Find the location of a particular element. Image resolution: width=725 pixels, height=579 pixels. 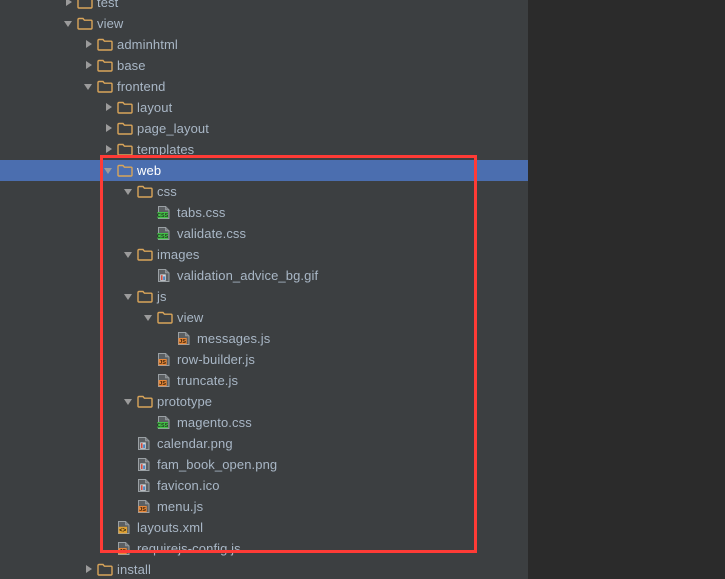

tree-folder-row: test is located at coordinates (264, 6).